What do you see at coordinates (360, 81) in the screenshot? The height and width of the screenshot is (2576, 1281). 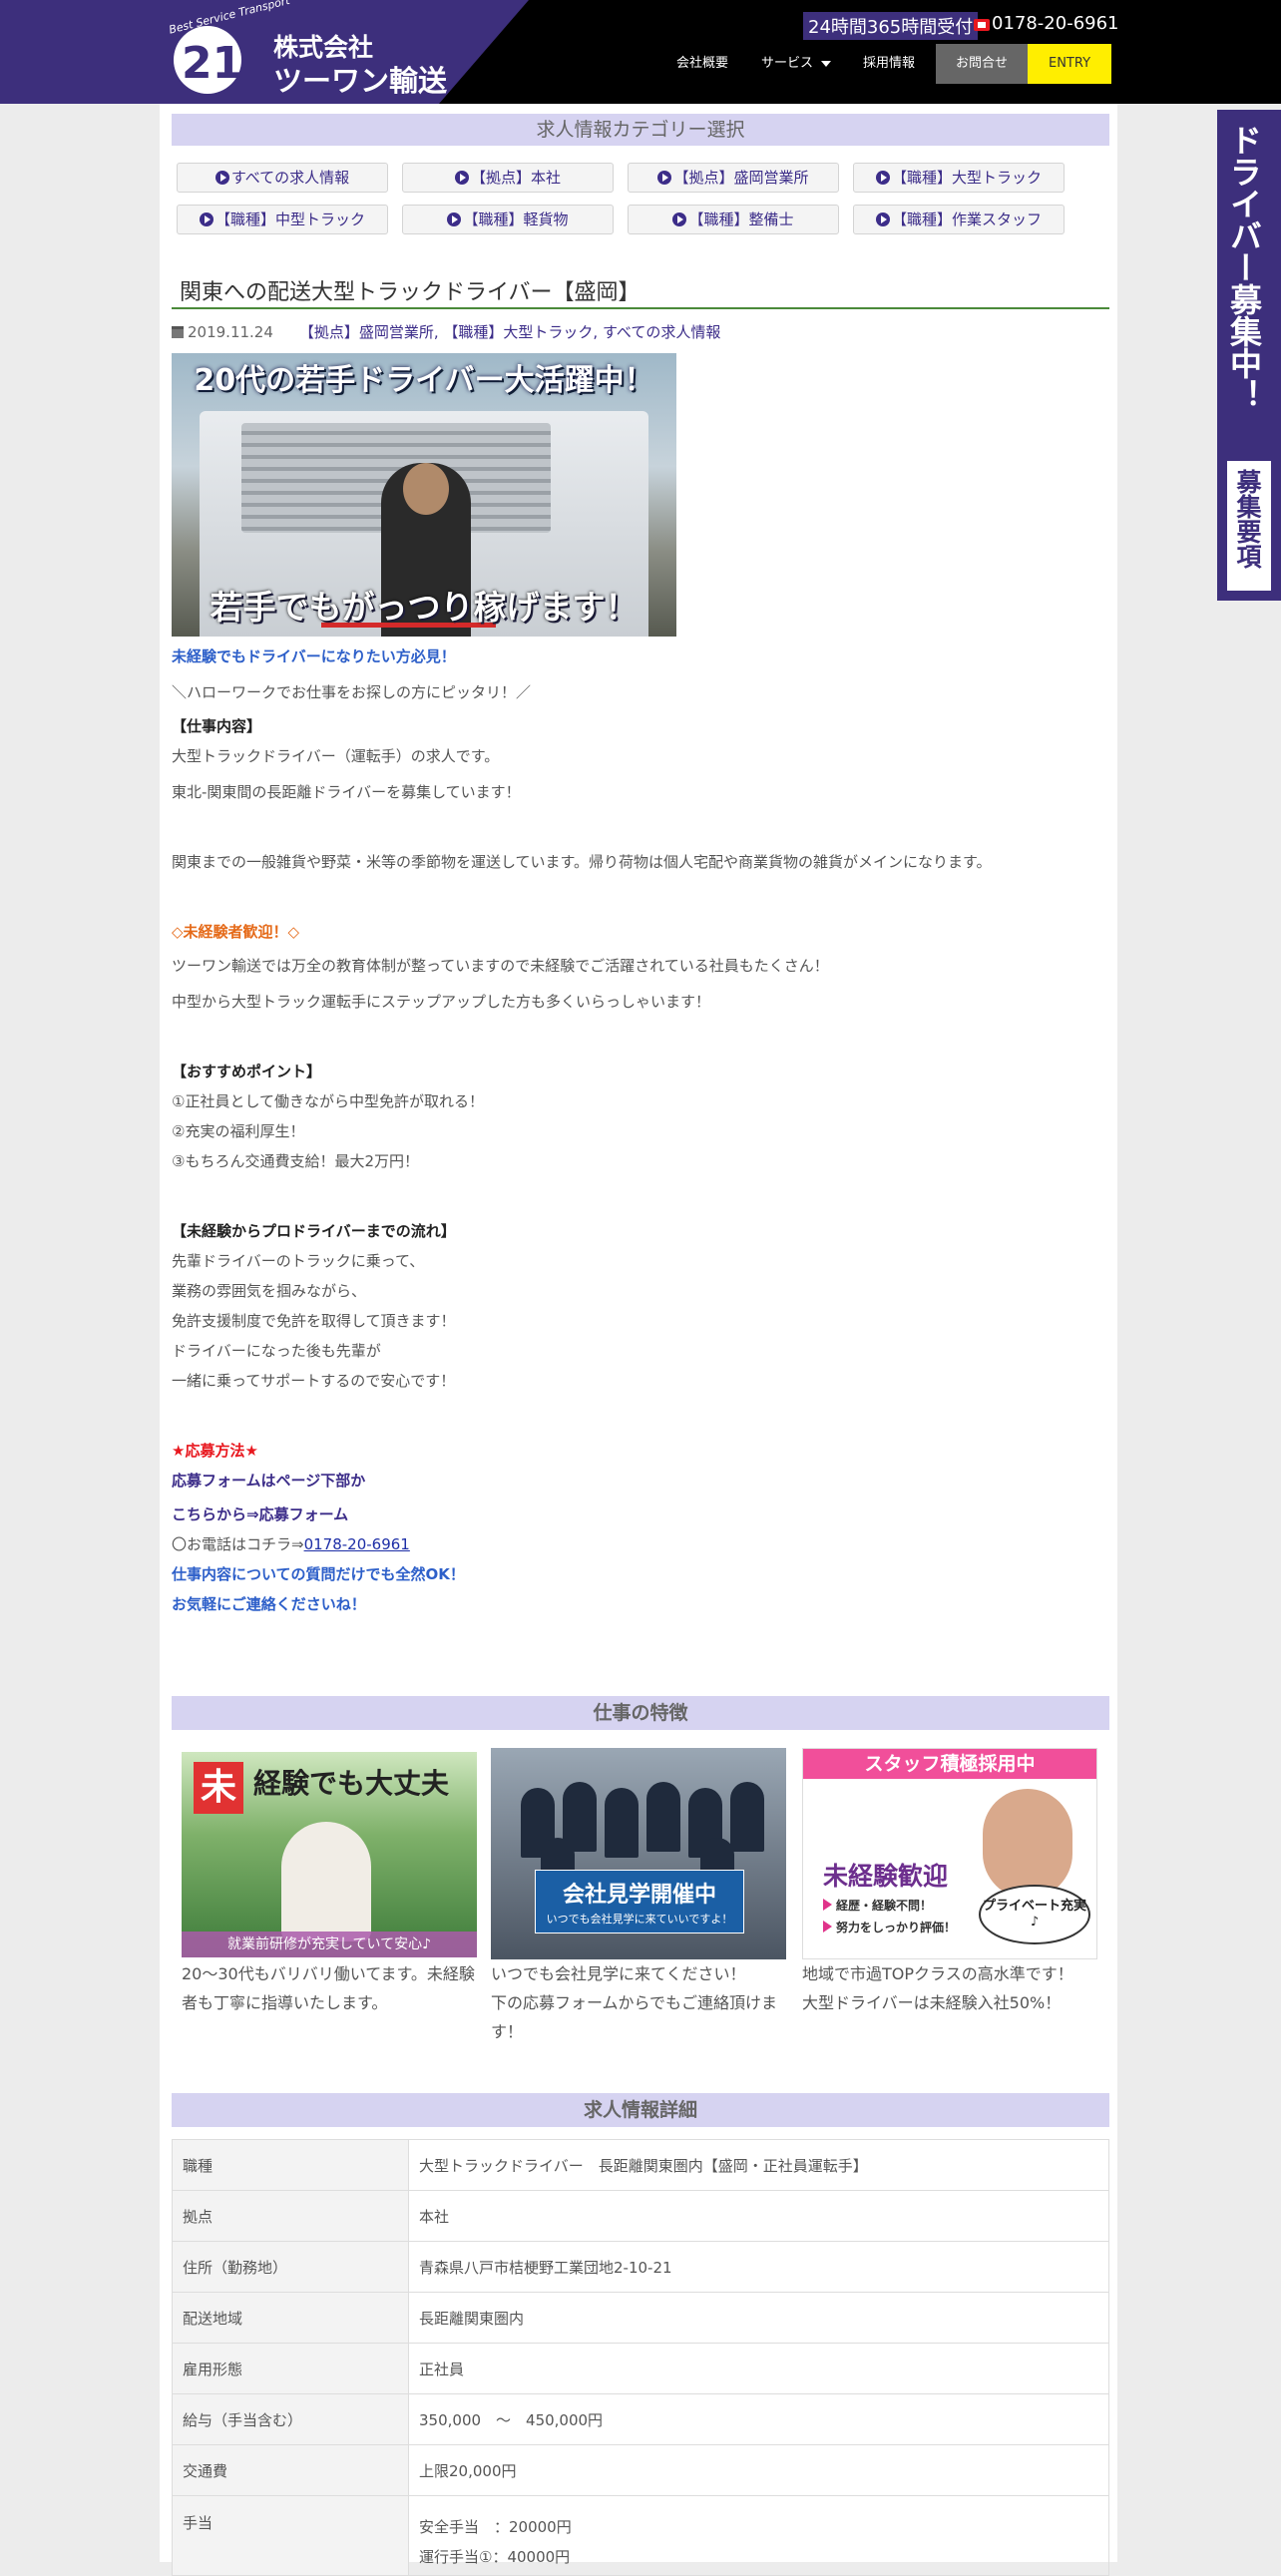 I see `brand-name-line2: ツーワン輸送` at bounding box center [360, 81].